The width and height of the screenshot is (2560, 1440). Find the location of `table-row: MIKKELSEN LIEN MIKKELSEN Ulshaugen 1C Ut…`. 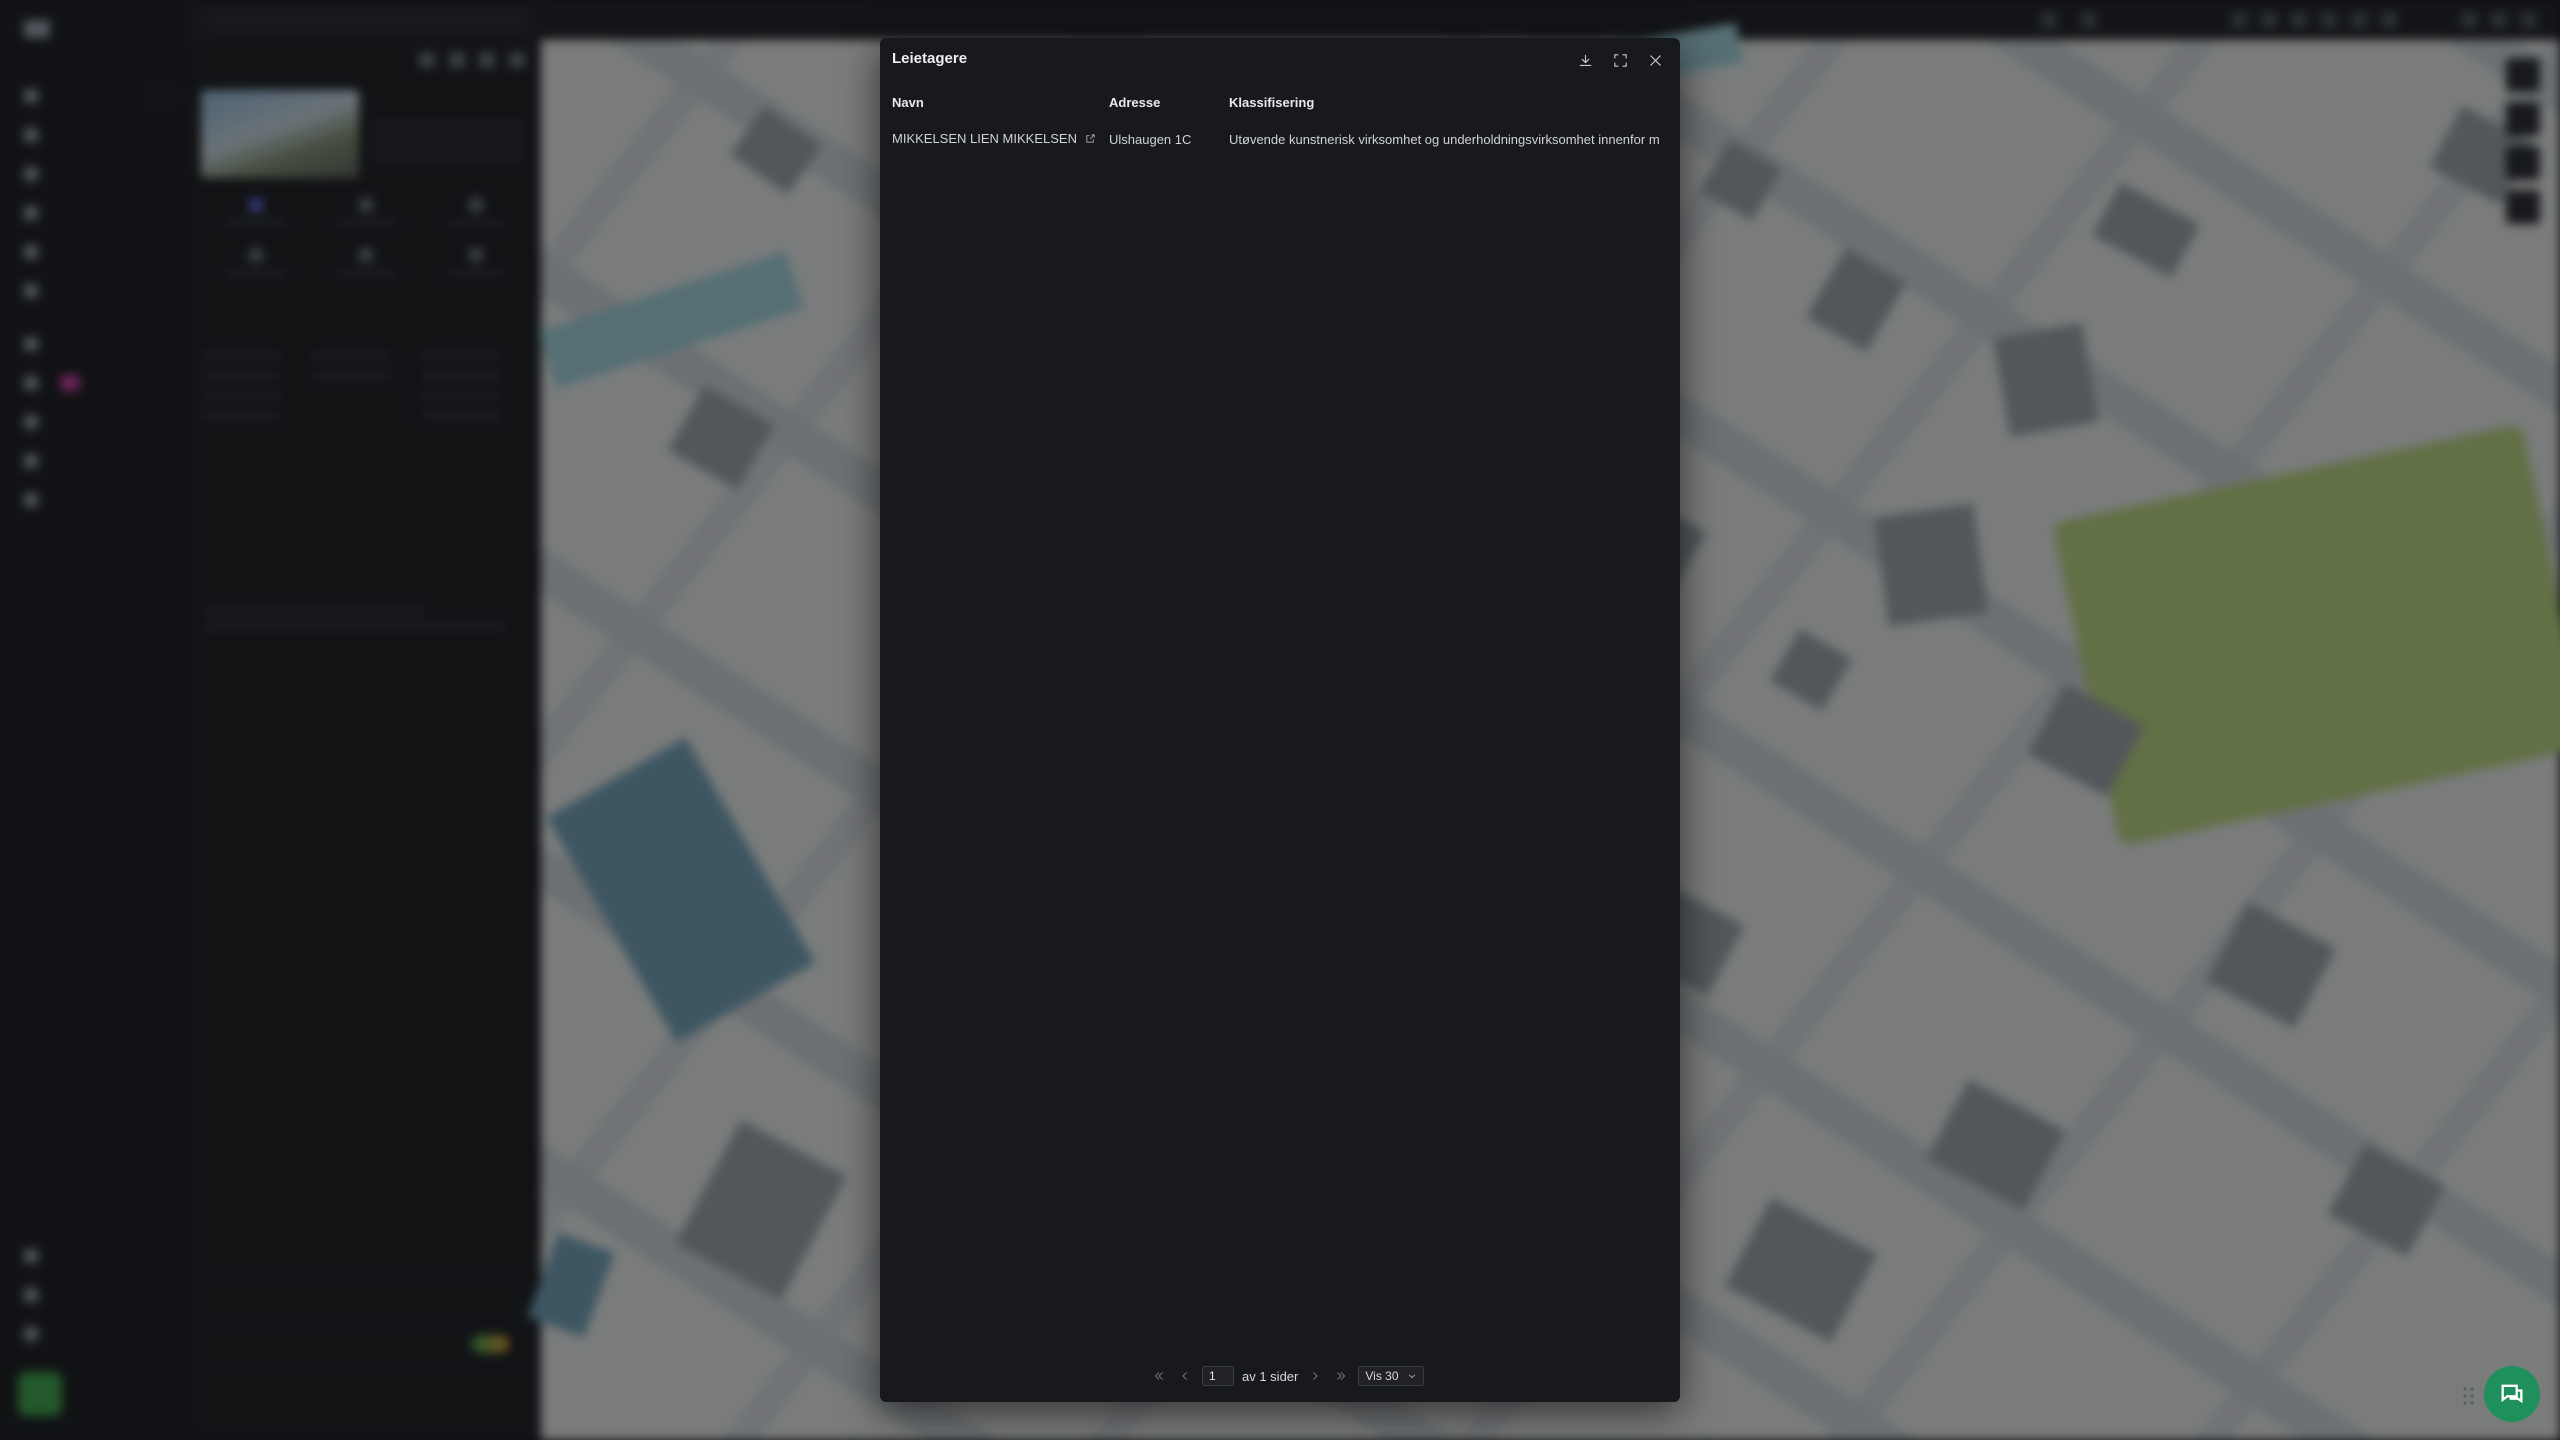

table-row: MIKKELSEN LIEN MIKKELSEN Ulshaugen 1C Ut… is located at coordinates (1280, 139).